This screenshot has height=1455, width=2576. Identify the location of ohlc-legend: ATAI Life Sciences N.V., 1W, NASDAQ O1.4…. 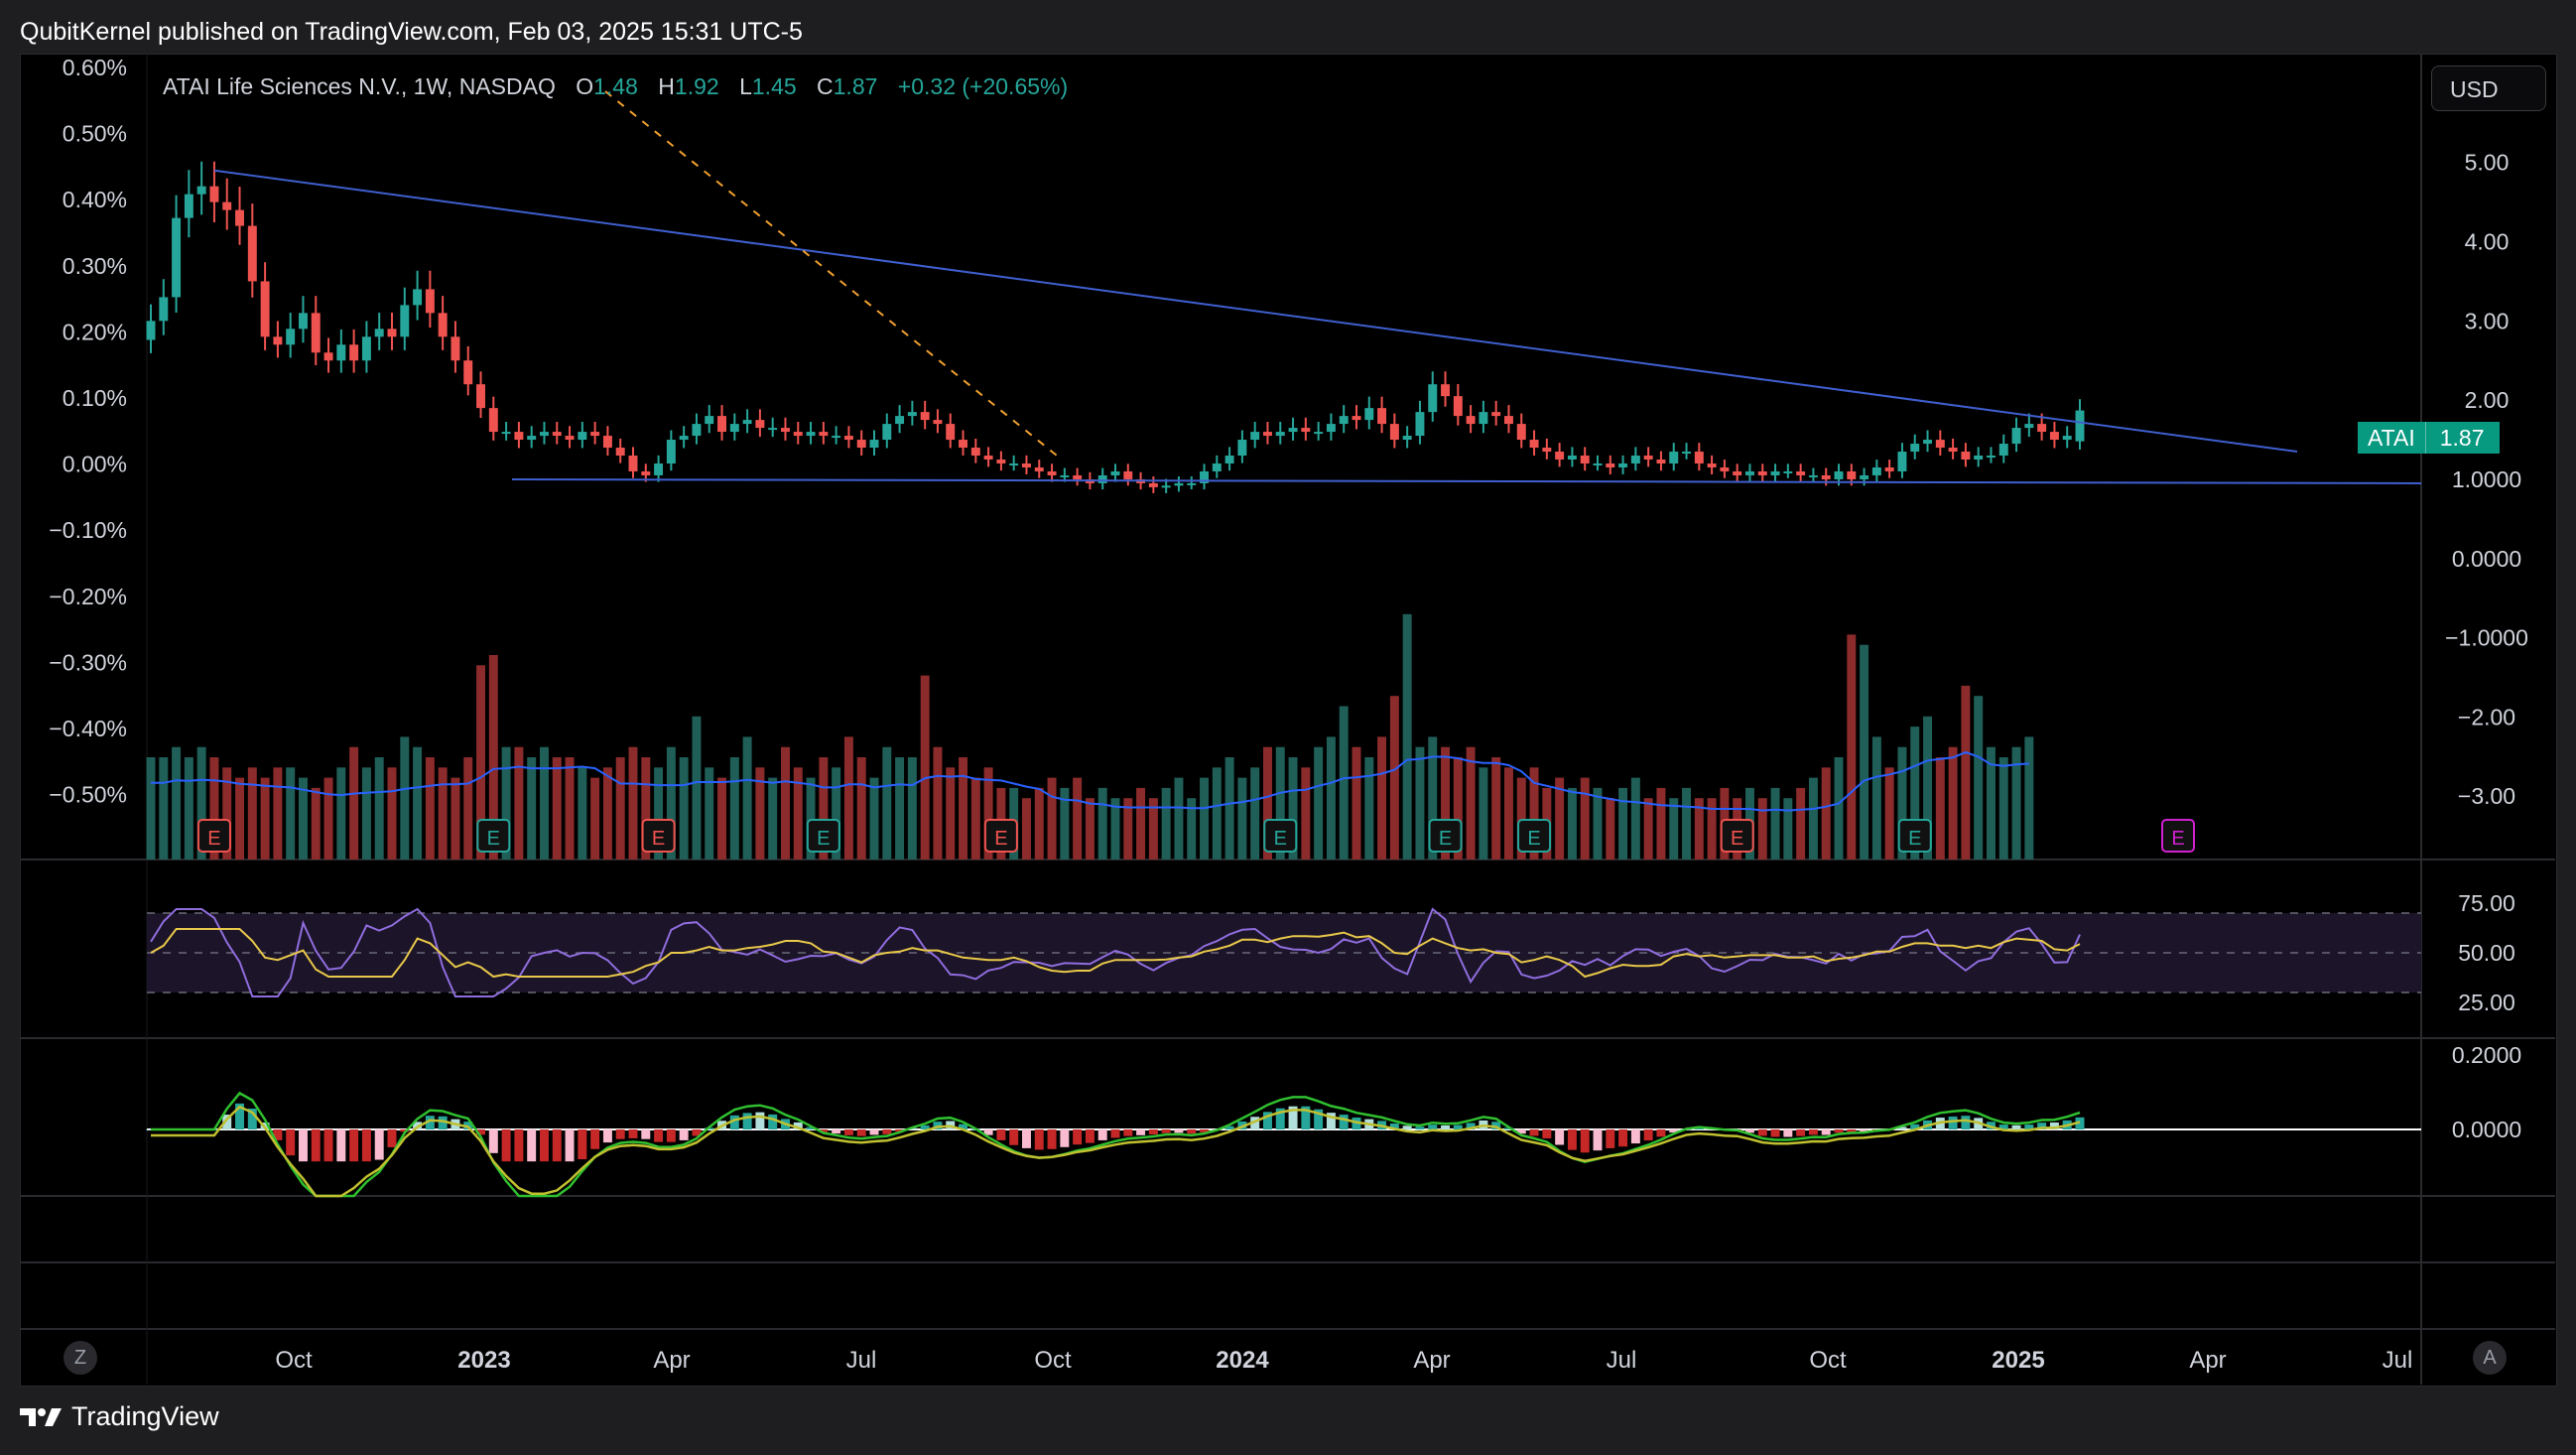
(616, 86).